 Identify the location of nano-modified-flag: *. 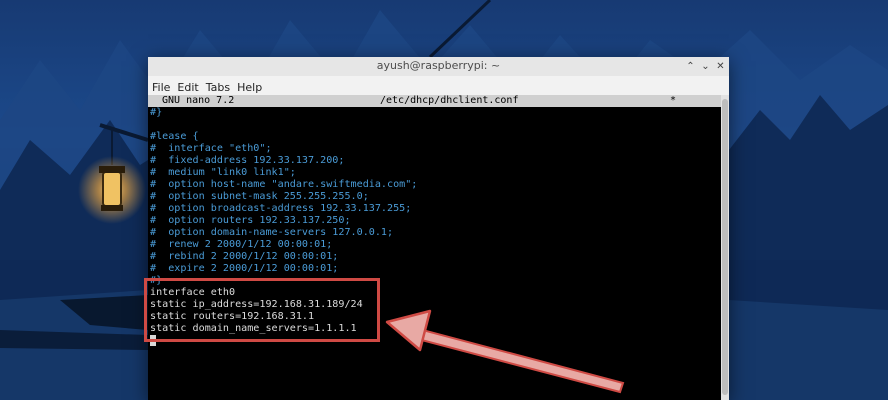
(673, 100).